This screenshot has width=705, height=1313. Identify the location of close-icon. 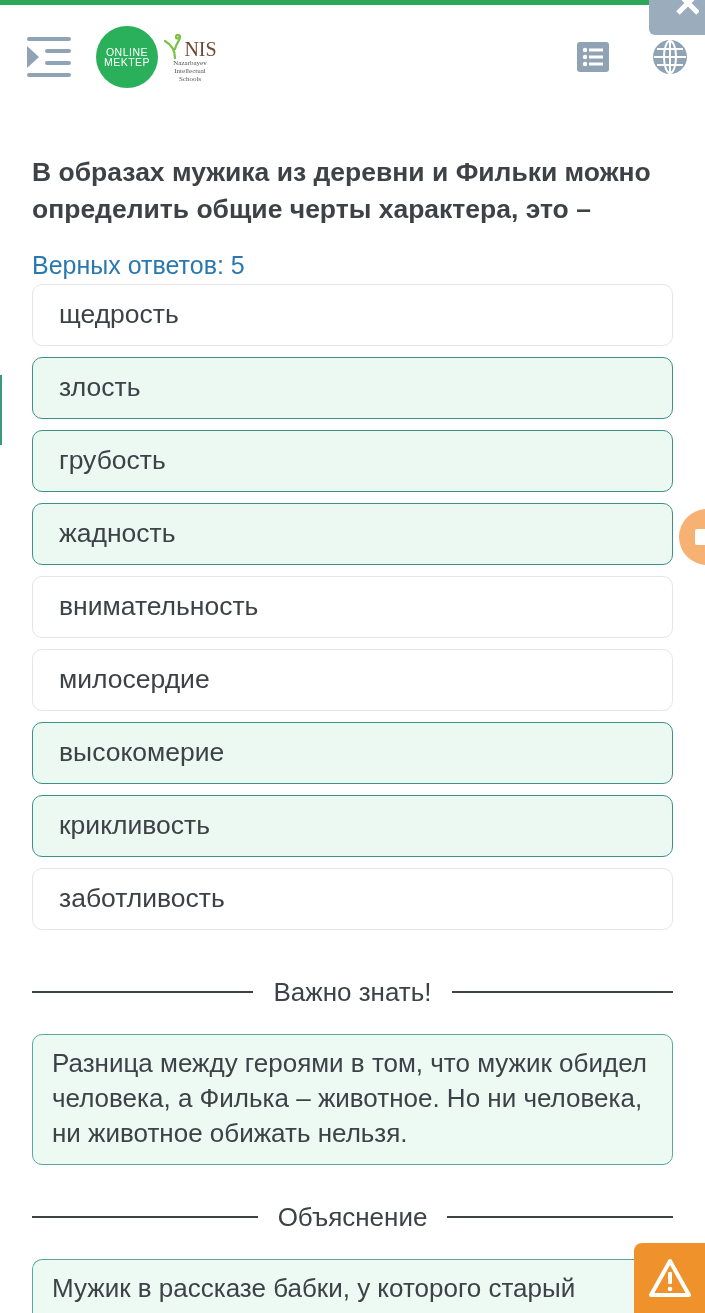
(687, 8).